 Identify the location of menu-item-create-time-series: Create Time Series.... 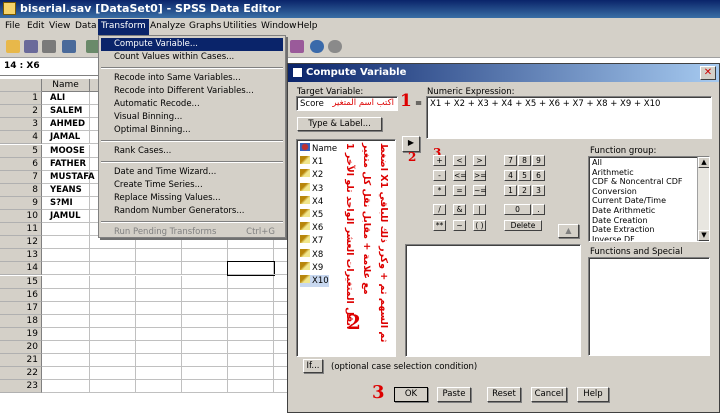
(192, 185).